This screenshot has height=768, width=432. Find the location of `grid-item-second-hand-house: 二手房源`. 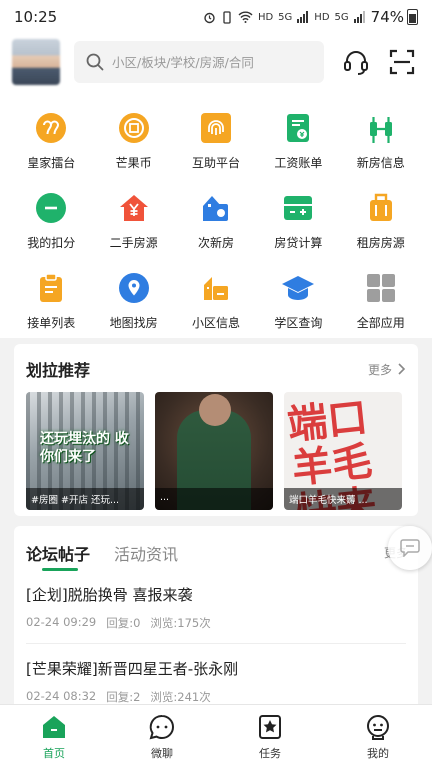

grid-item-second-hand-house: 二手房源 is located at coordinates (133, 219).